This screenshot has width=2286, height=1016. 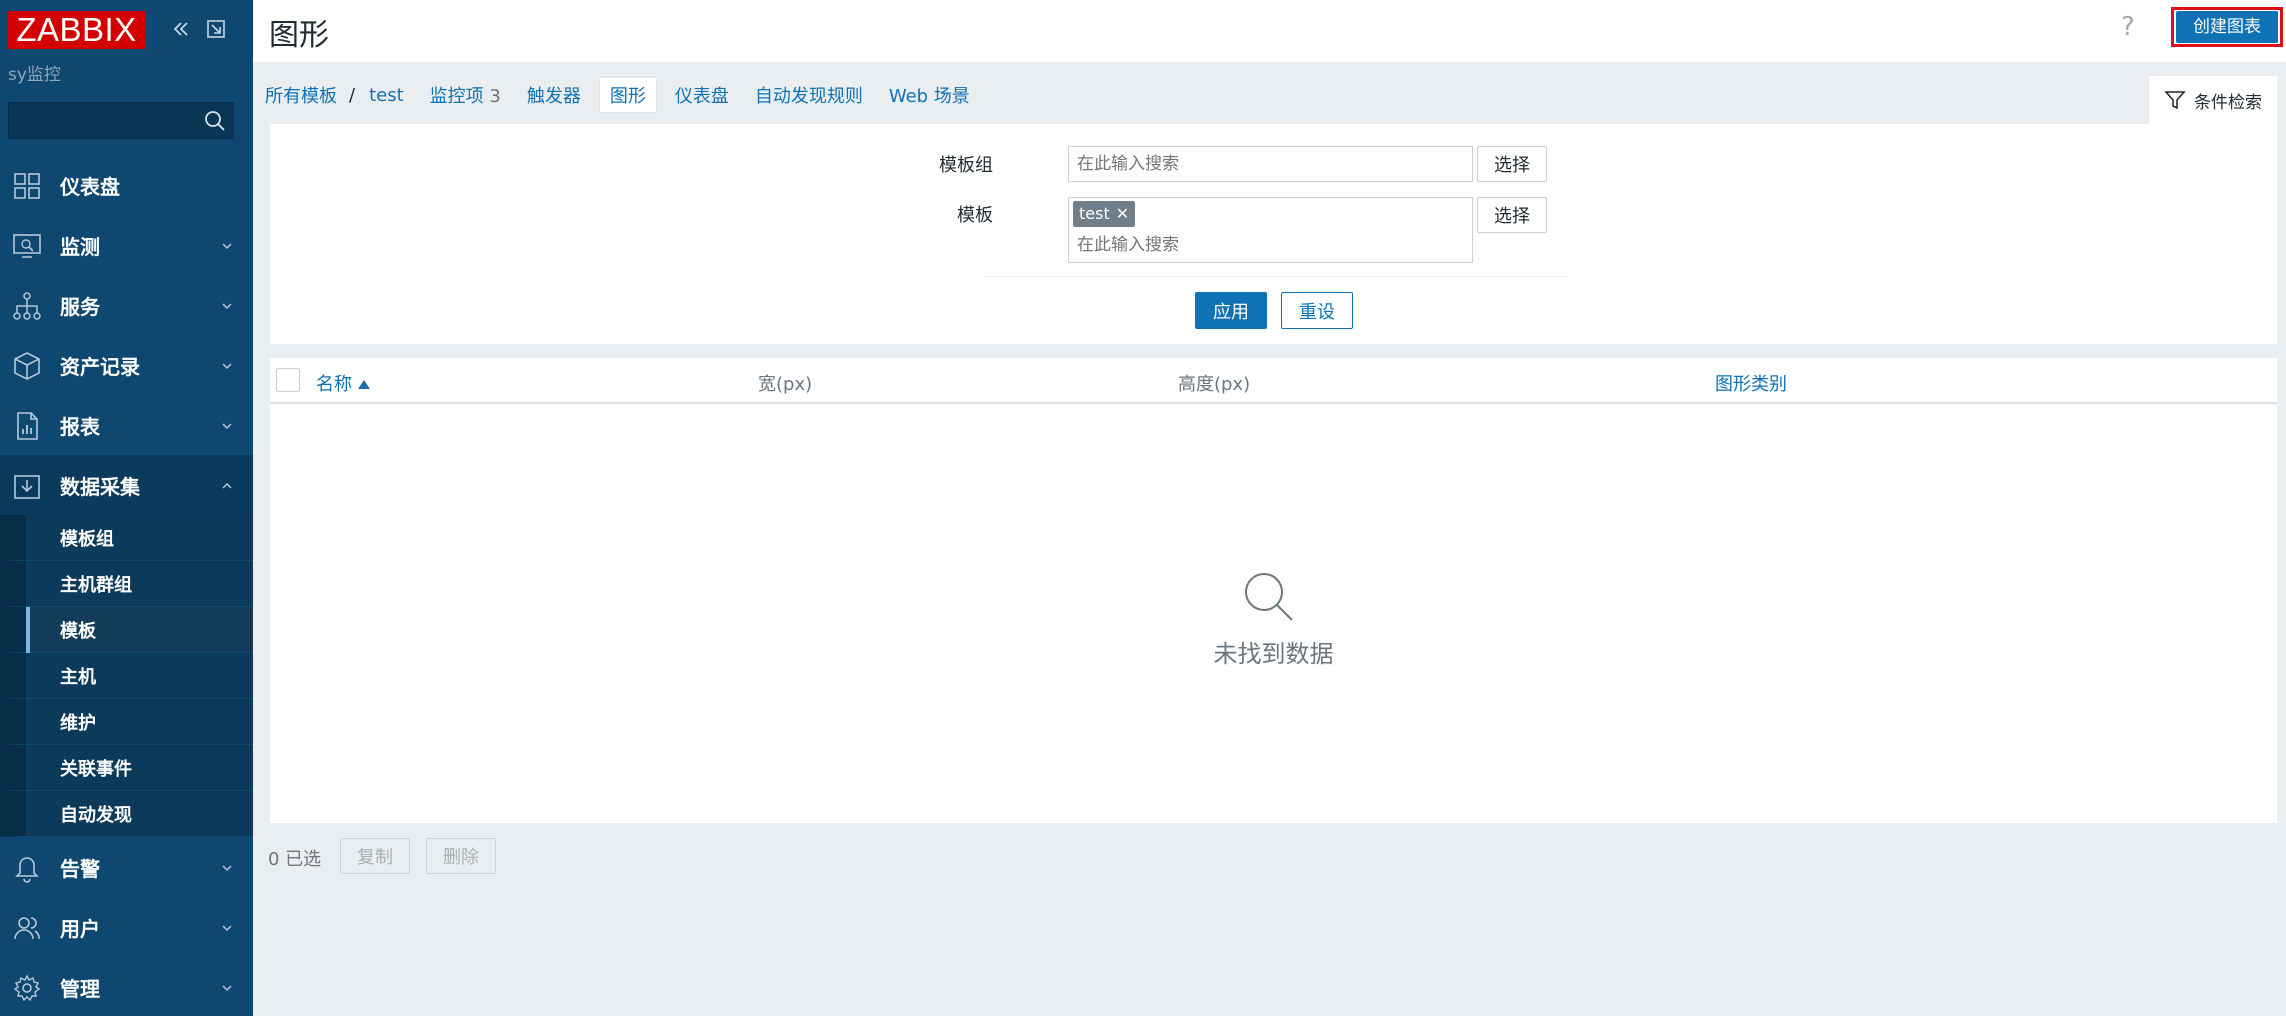 What do you see at coordinates (90, 186) in the screenshot?
I see `sidebar-item-label: 仪表盘` at bounding box center [90, 186].